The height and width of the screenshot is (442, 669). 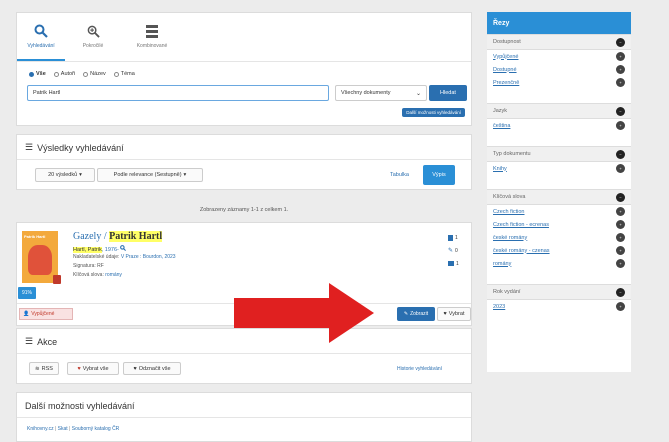 I want to click on unmark-all-button: ♥ Odznačit vše, so click(x=152, y=368).